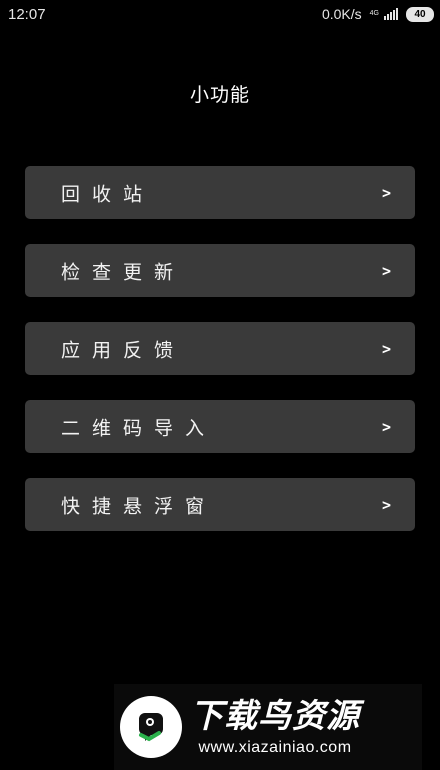 The height and width of the screenshot is (770, 440). I want to click on watermark: 下载鸟资源 www.xiazainiao.com, so click(268, 727).